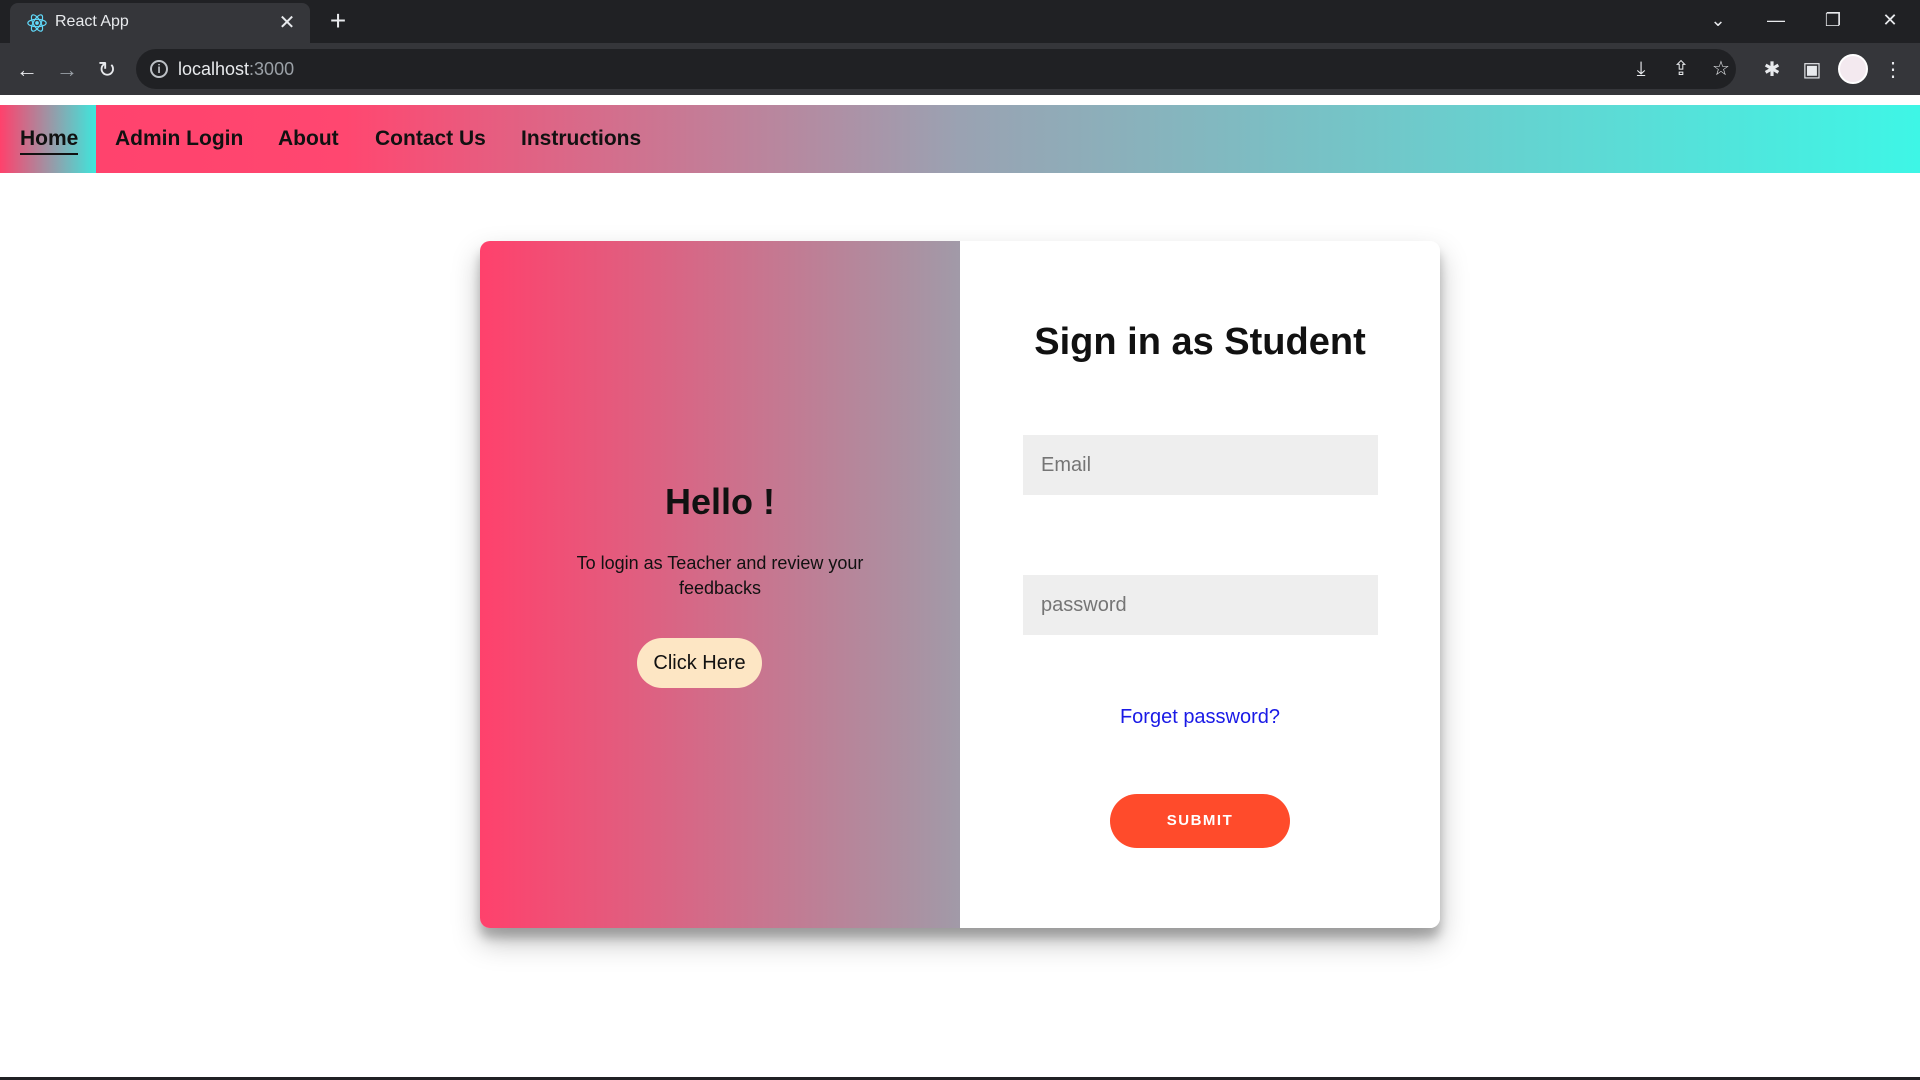 Image resolution: width=1920 pixels, height=1080 pixels. Describe the element at coordinates (430, 139) in the screenshot. I see `nav-contact-us: Contact Us` at that location.